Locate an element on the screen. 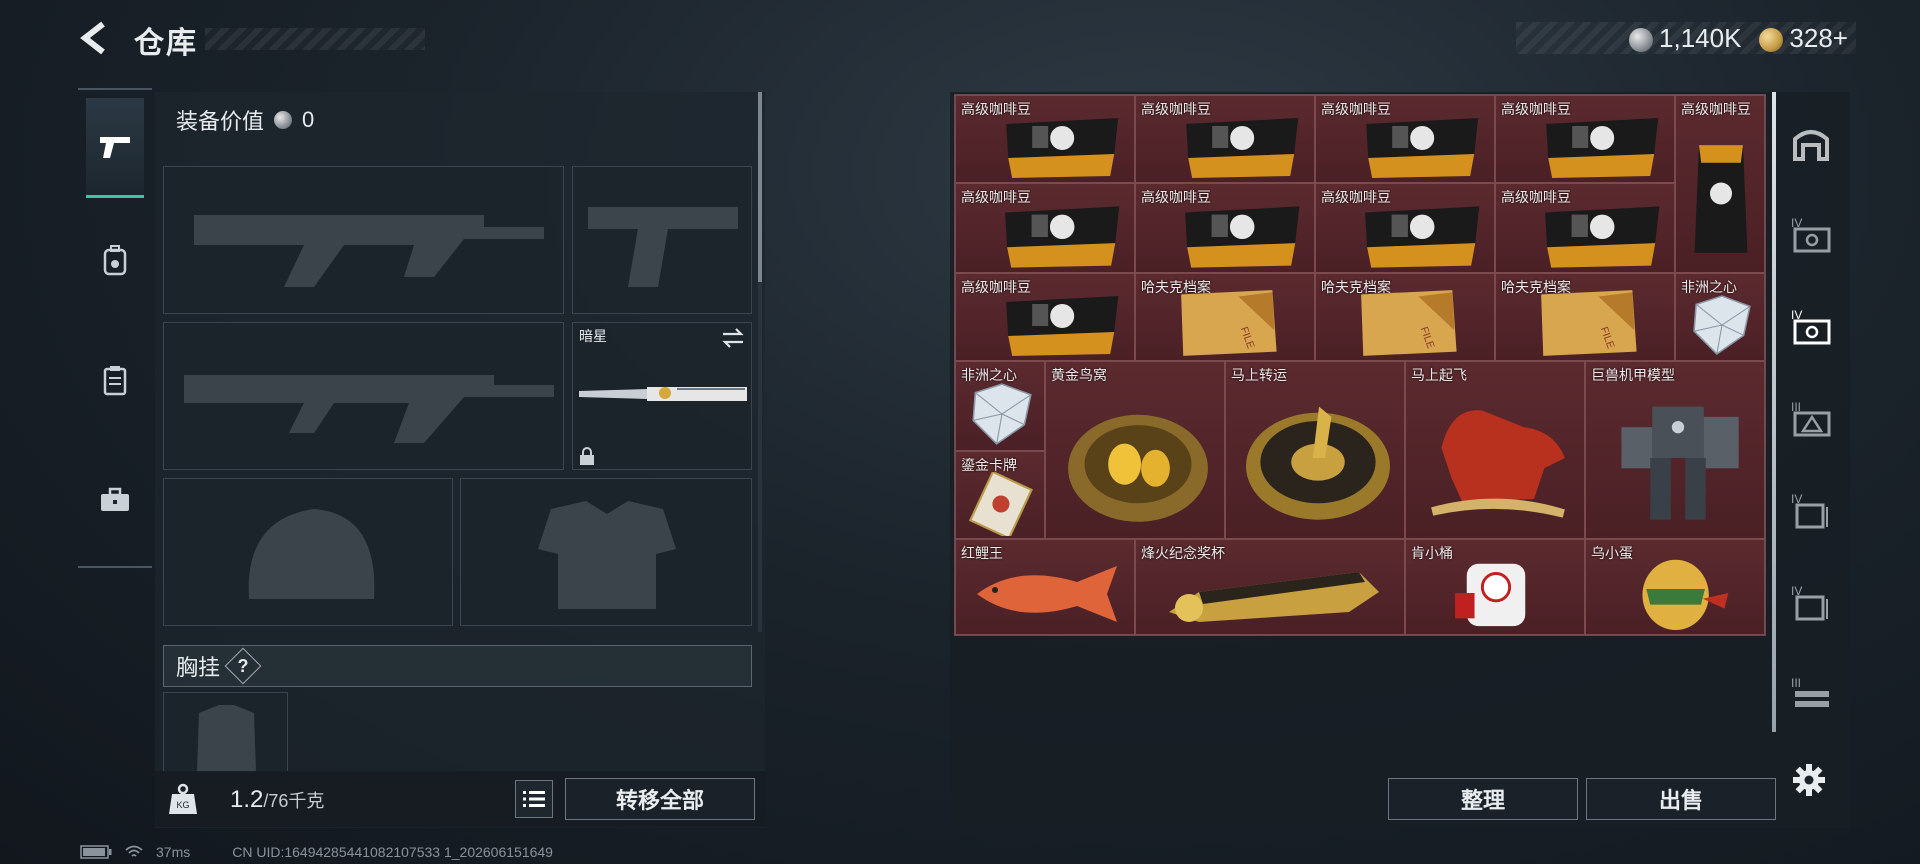 The width and height of the screenshot is (1920, 864). settings-gear-icon is located at coordinates (1809, 780).